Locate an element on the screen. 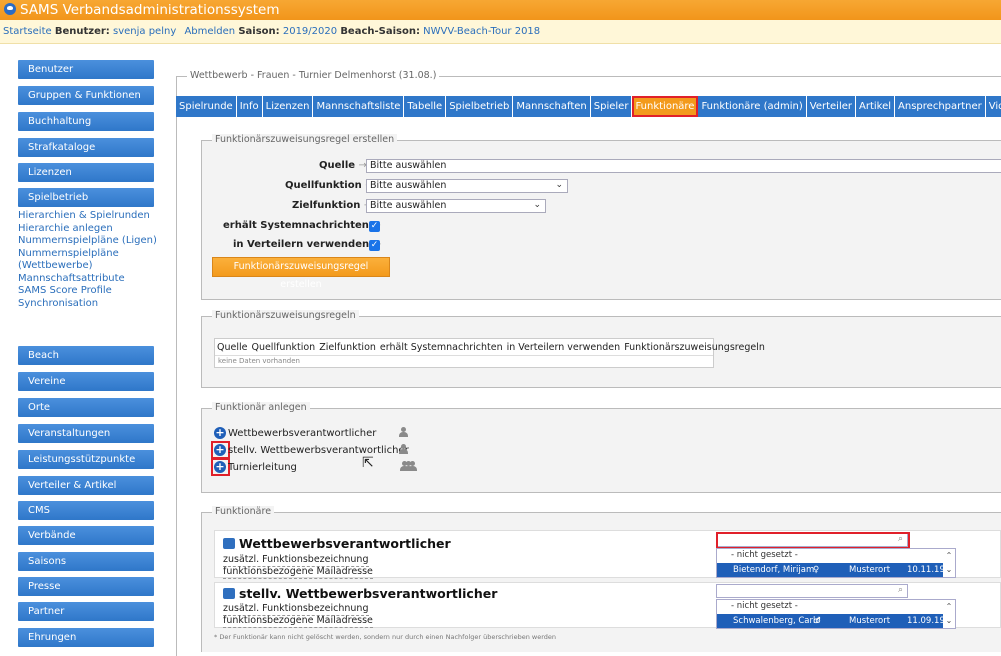 Image resolution: width=1001 pixels, height=656 pixels. source-label: Quelle → is located at coordinates (343, 165).